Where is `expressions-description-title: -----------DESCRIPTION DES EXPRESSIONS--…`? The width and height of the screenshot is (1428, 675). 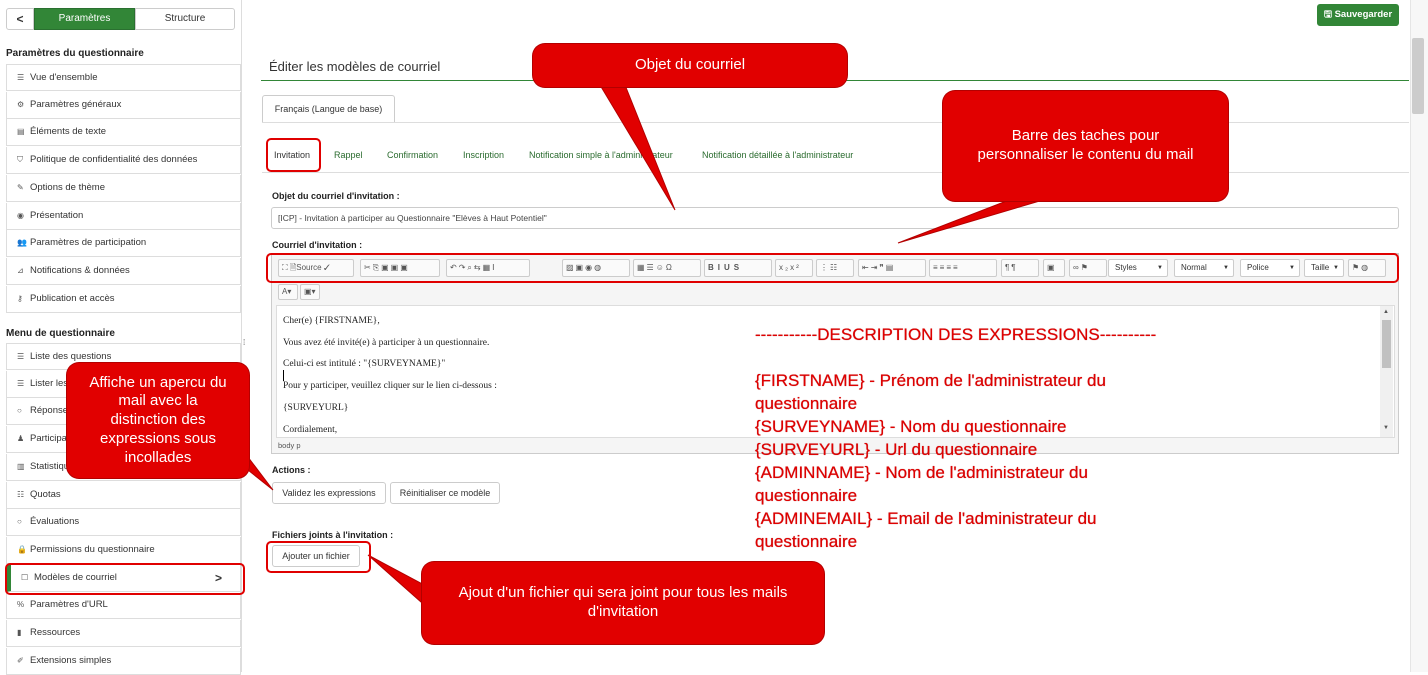
expressions-description-title: -----------DESCRIPTION DES EXPRESSIONS--… is located at coordinates (956, 334).